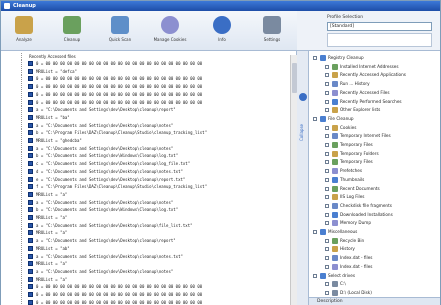 The height and width of the screenshot is (305, 441). I want to click on result-row: MRUList = "ab", so click(148, 248).